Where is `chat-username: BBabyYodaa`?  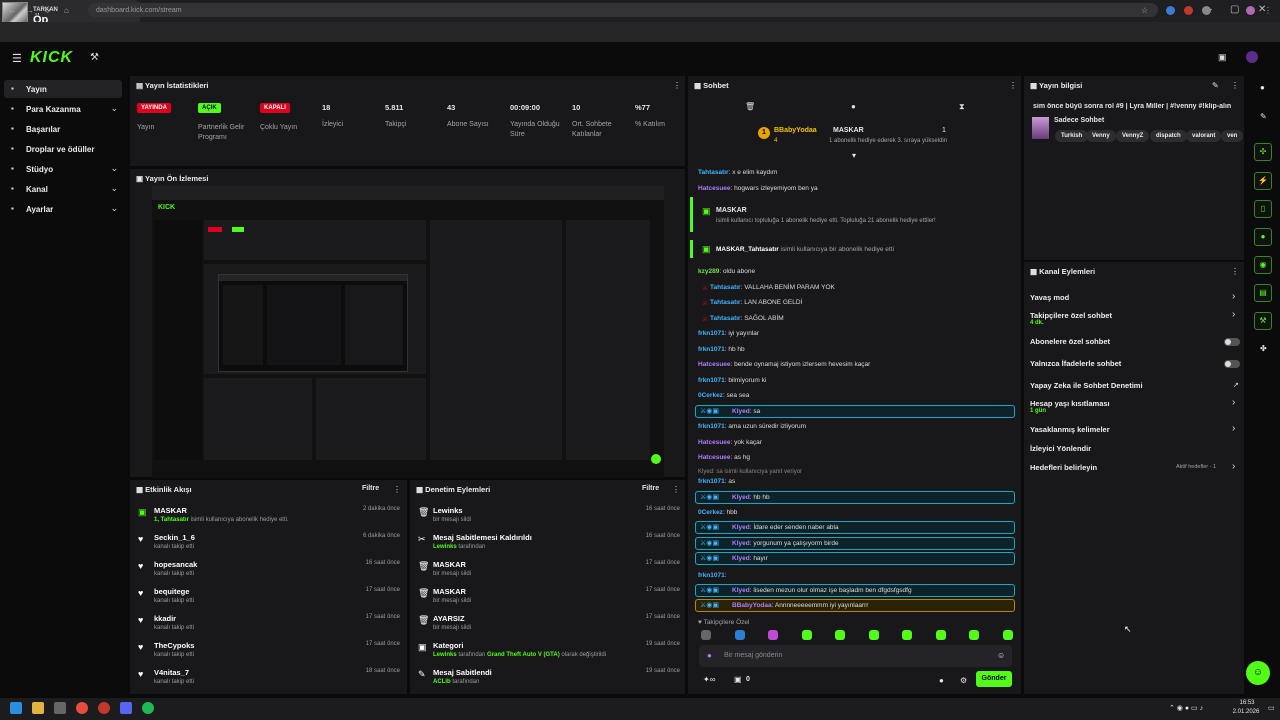
chat-username: BBabyYodaa is located at coordinates (752, 605).